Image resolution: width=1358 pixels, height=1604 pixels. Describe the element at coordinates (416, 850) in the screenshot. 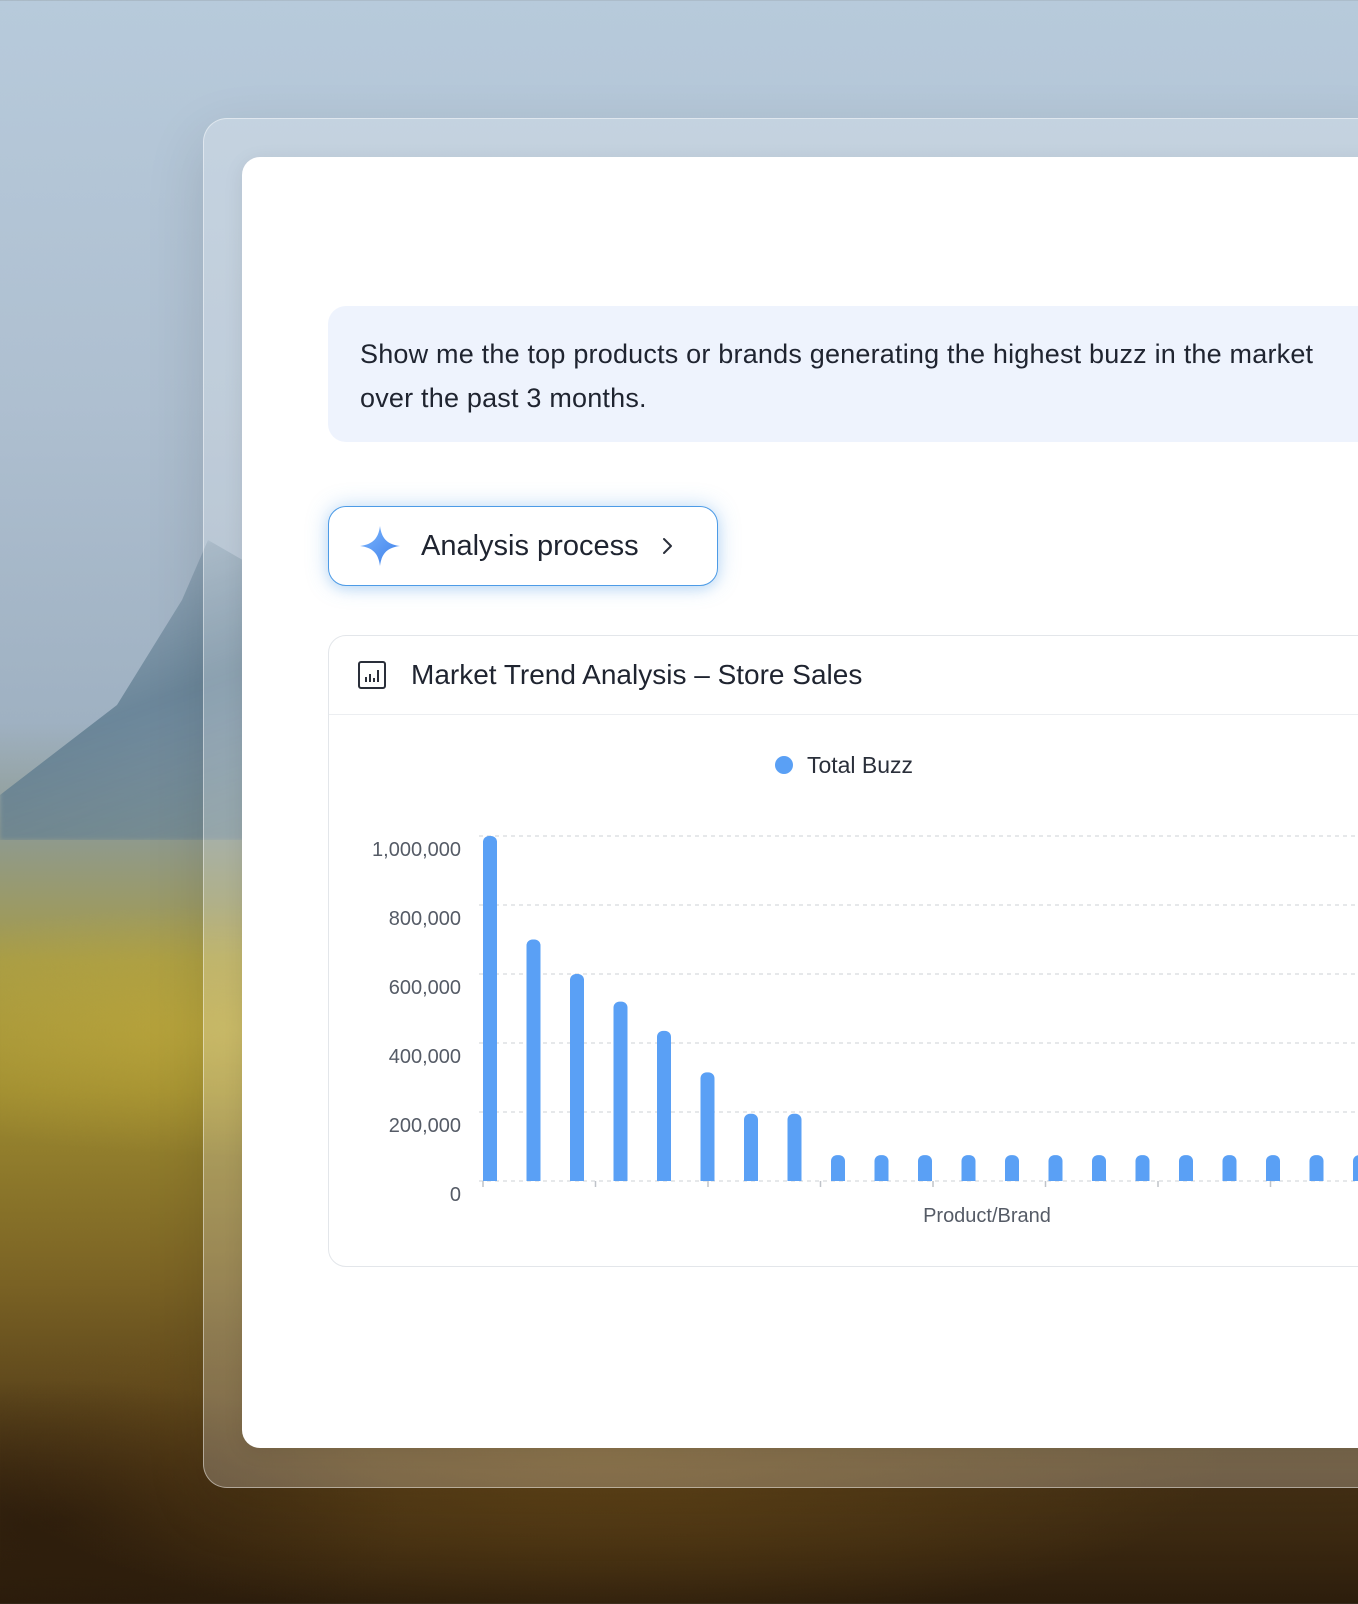

I see `y-tick-label: 1,000,000` at that location.